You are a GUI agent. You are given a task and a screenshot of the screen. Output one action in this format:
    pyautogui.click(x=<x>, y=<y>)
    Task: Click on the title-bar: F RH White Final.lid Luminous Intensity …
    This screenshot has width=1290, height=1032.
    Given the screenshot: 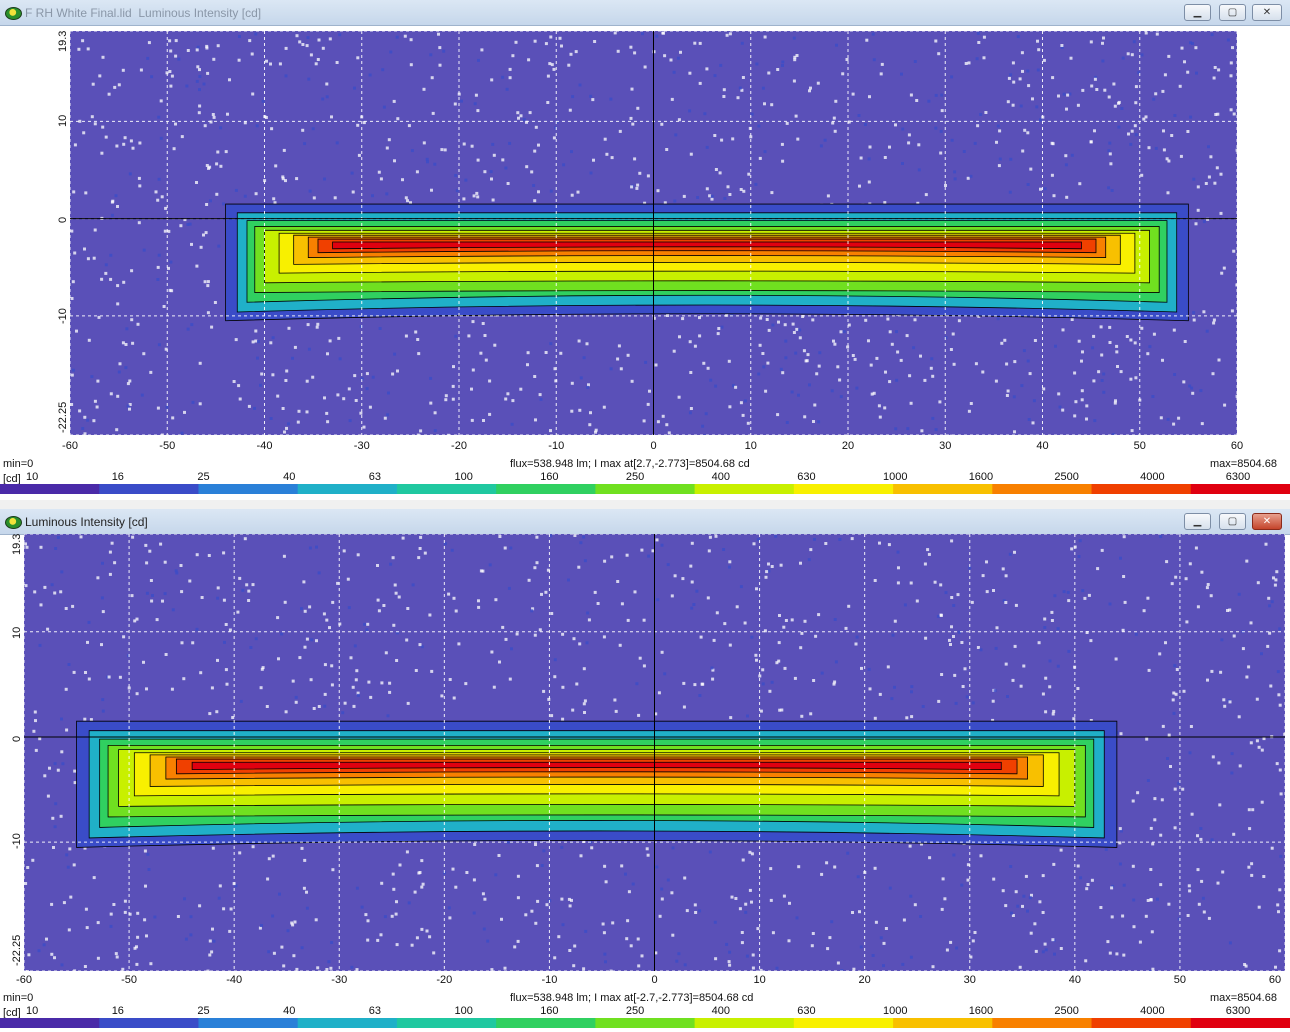 What is the action you would take?
    pyautogui.click(x=645, y=13)
    